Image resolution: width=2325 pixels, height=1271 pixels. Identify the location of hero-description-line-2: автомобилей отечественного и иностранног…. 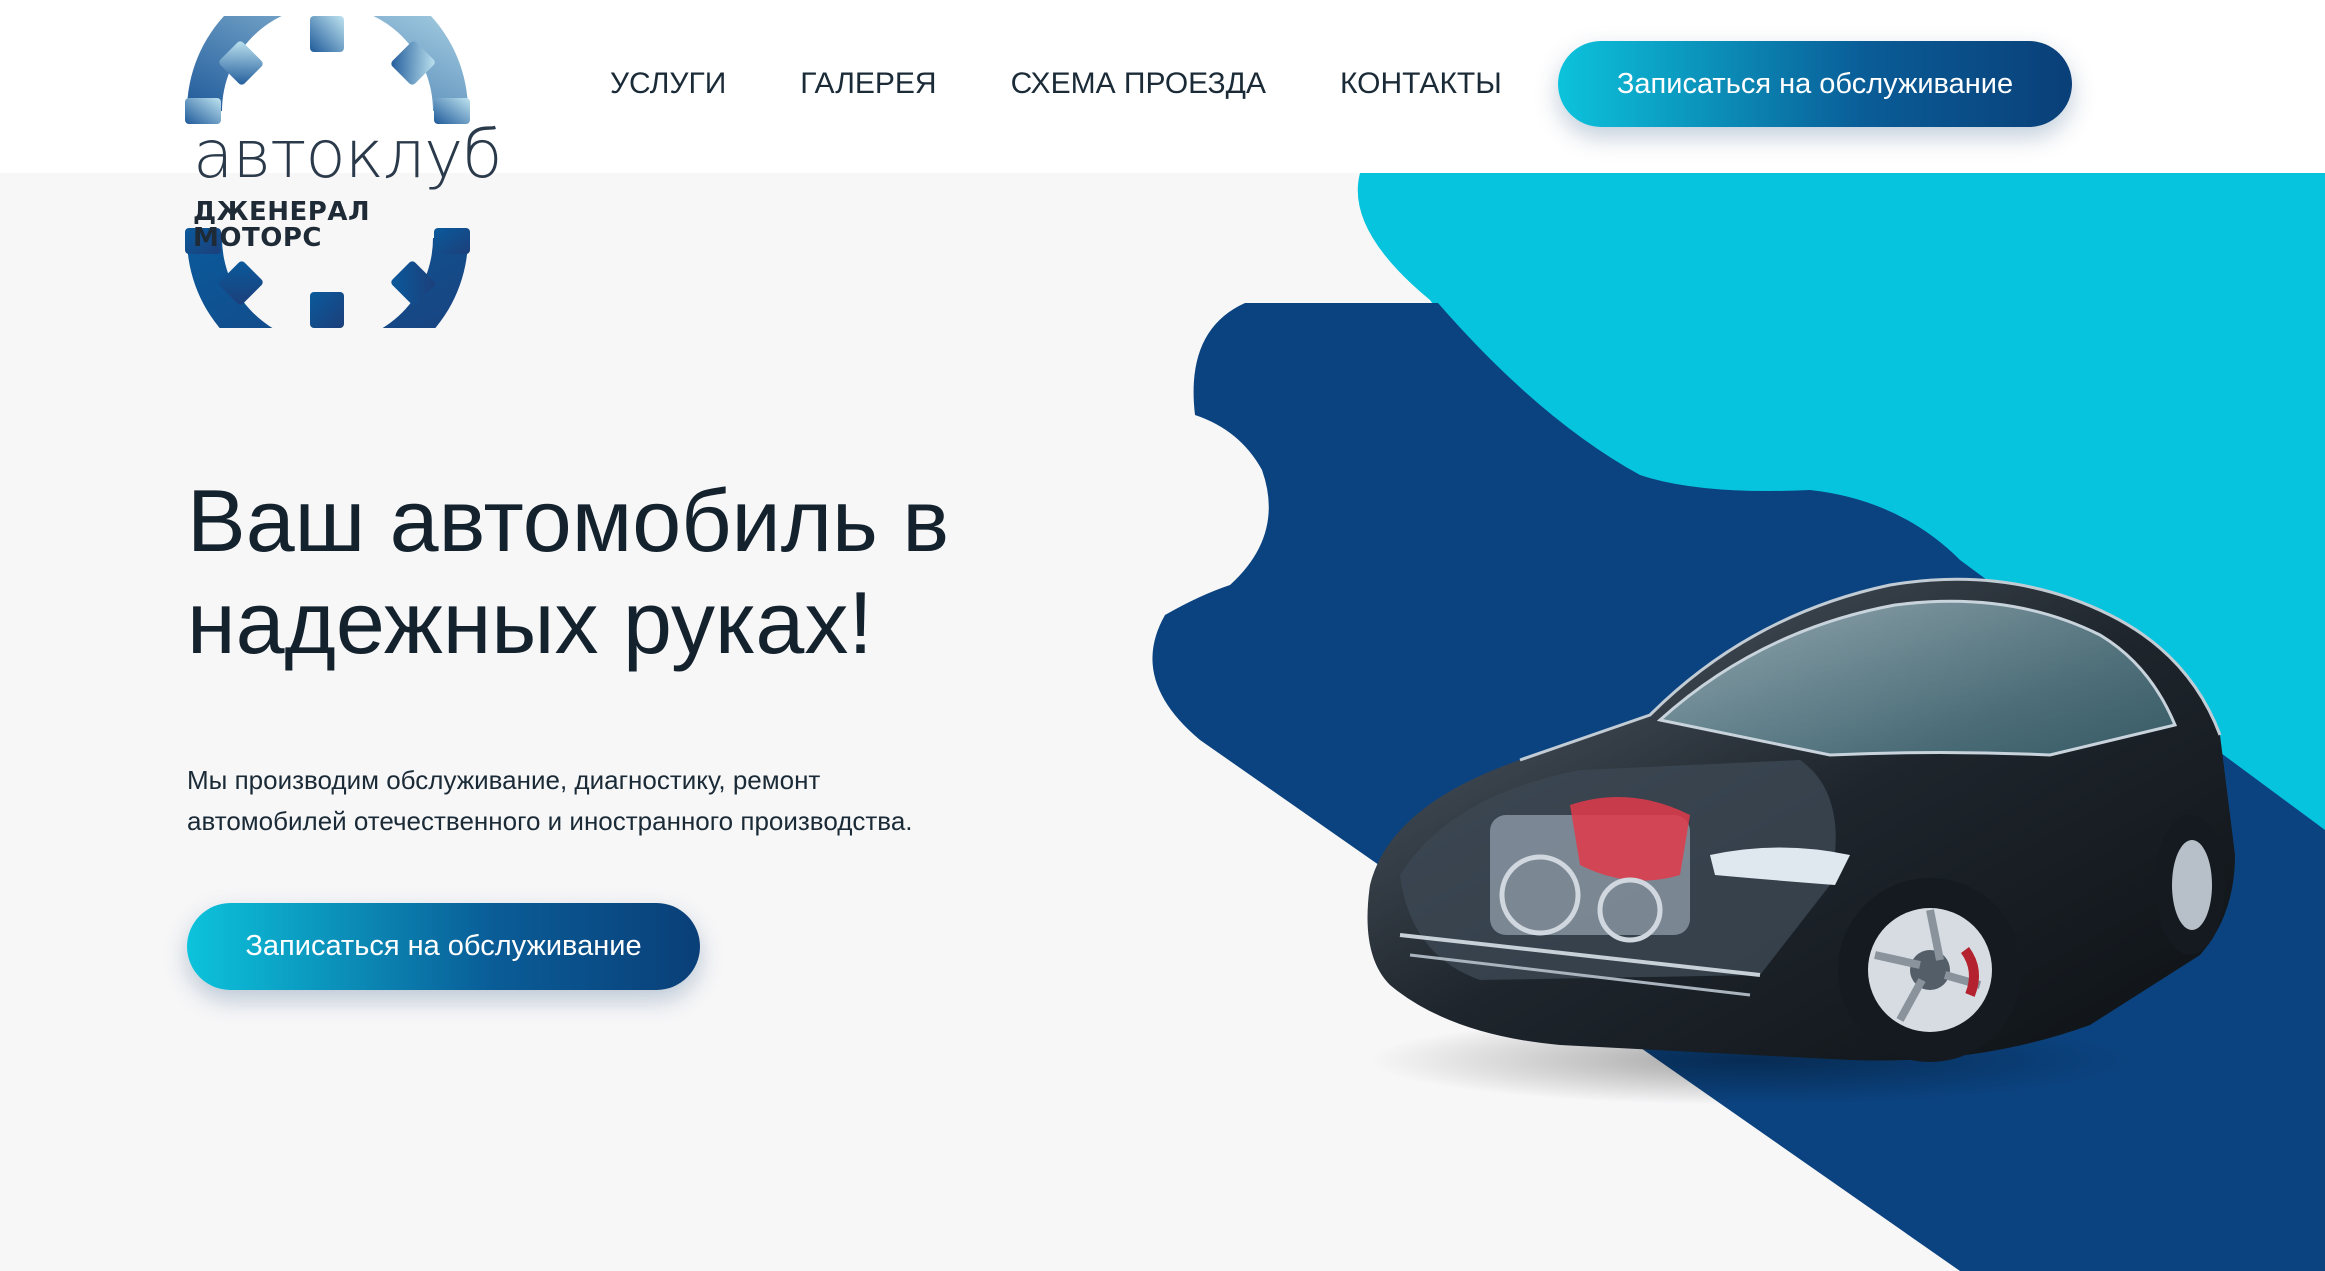
(550, 821).